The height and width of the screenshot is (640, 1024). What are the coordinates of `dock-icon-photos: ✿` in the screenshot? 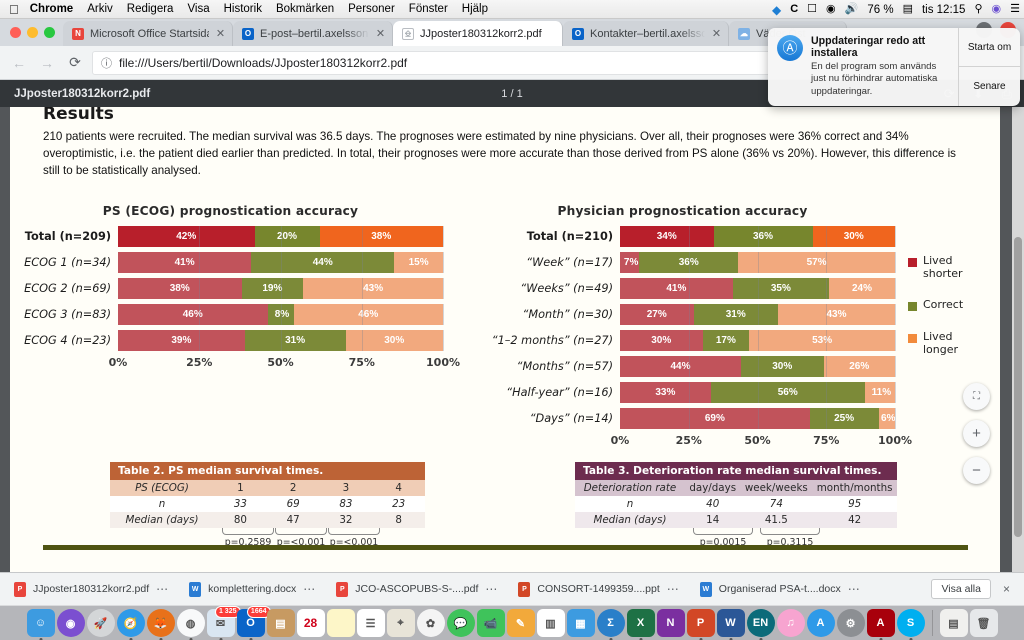 It's located at (430, 623).